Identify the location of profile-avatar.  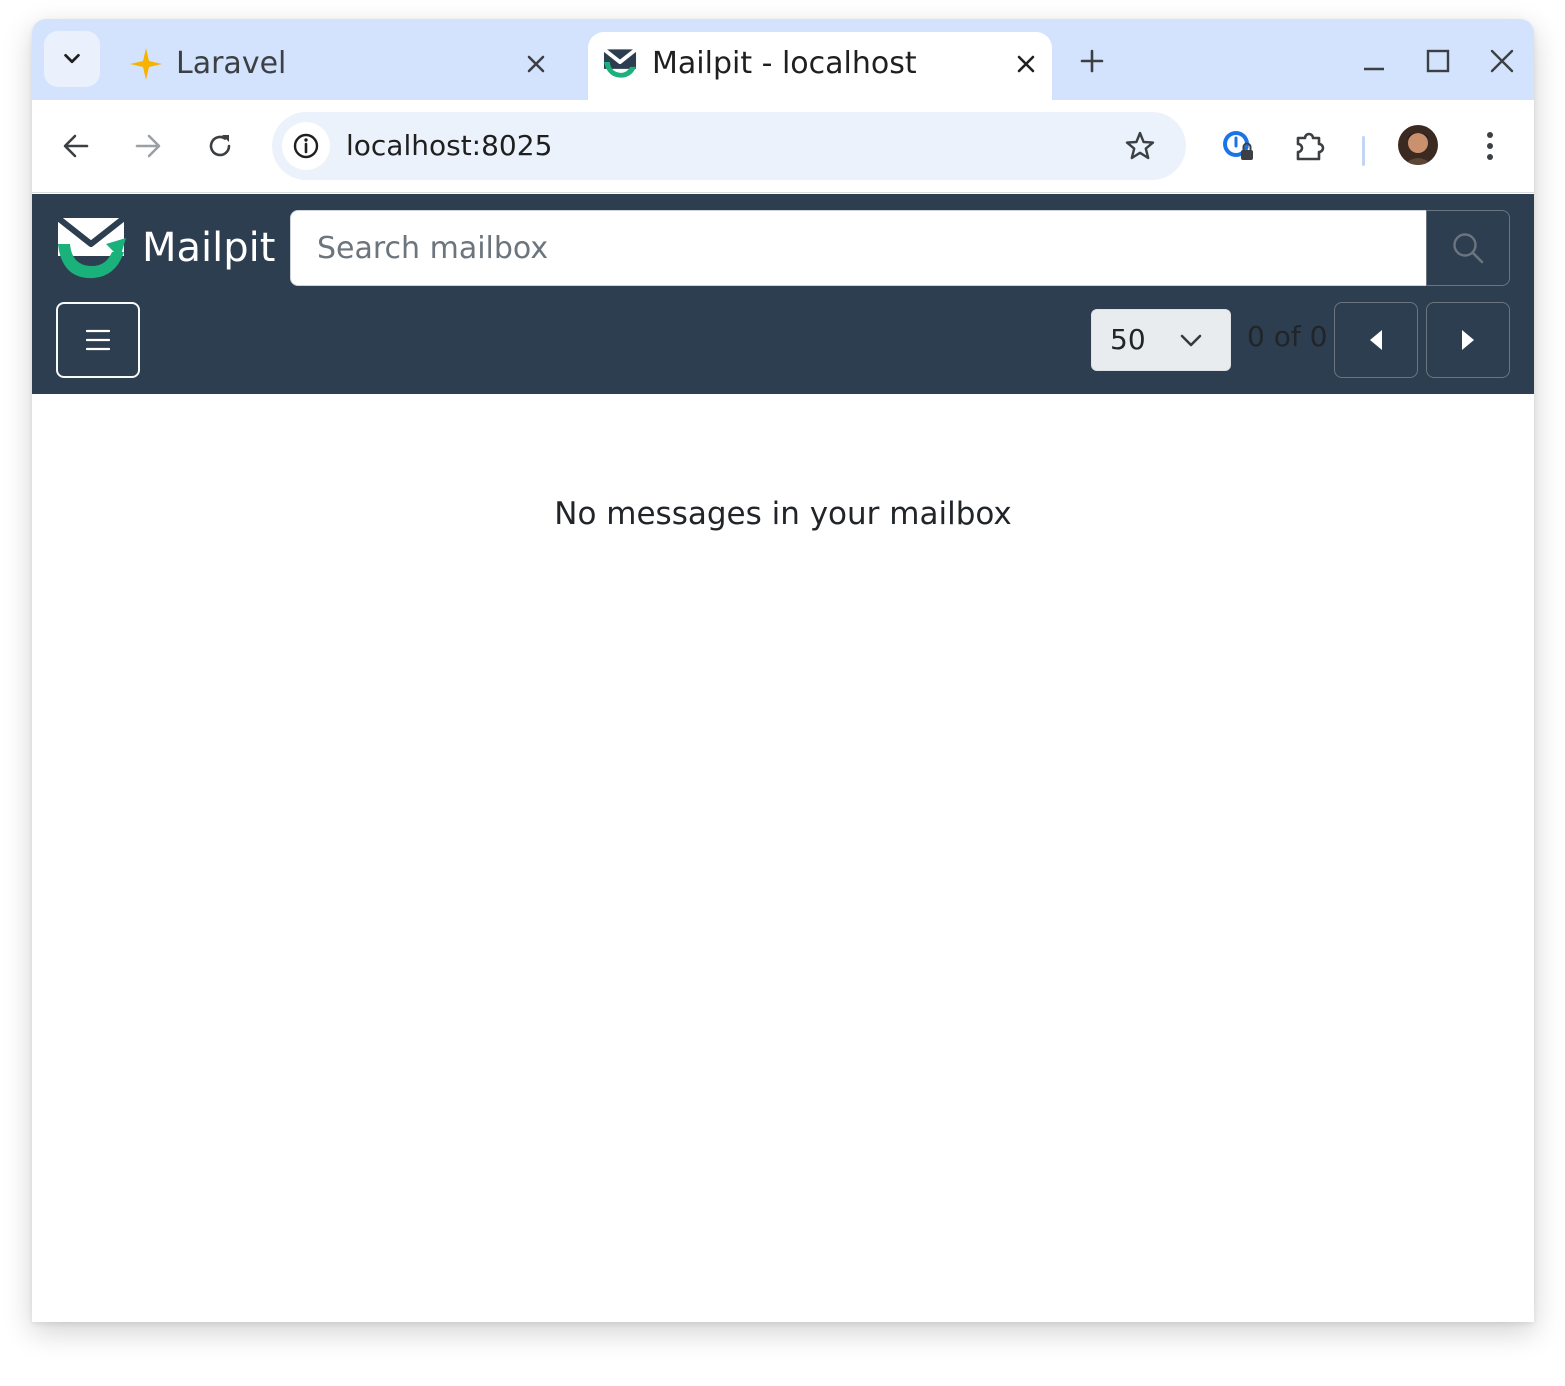
(1418, 145).